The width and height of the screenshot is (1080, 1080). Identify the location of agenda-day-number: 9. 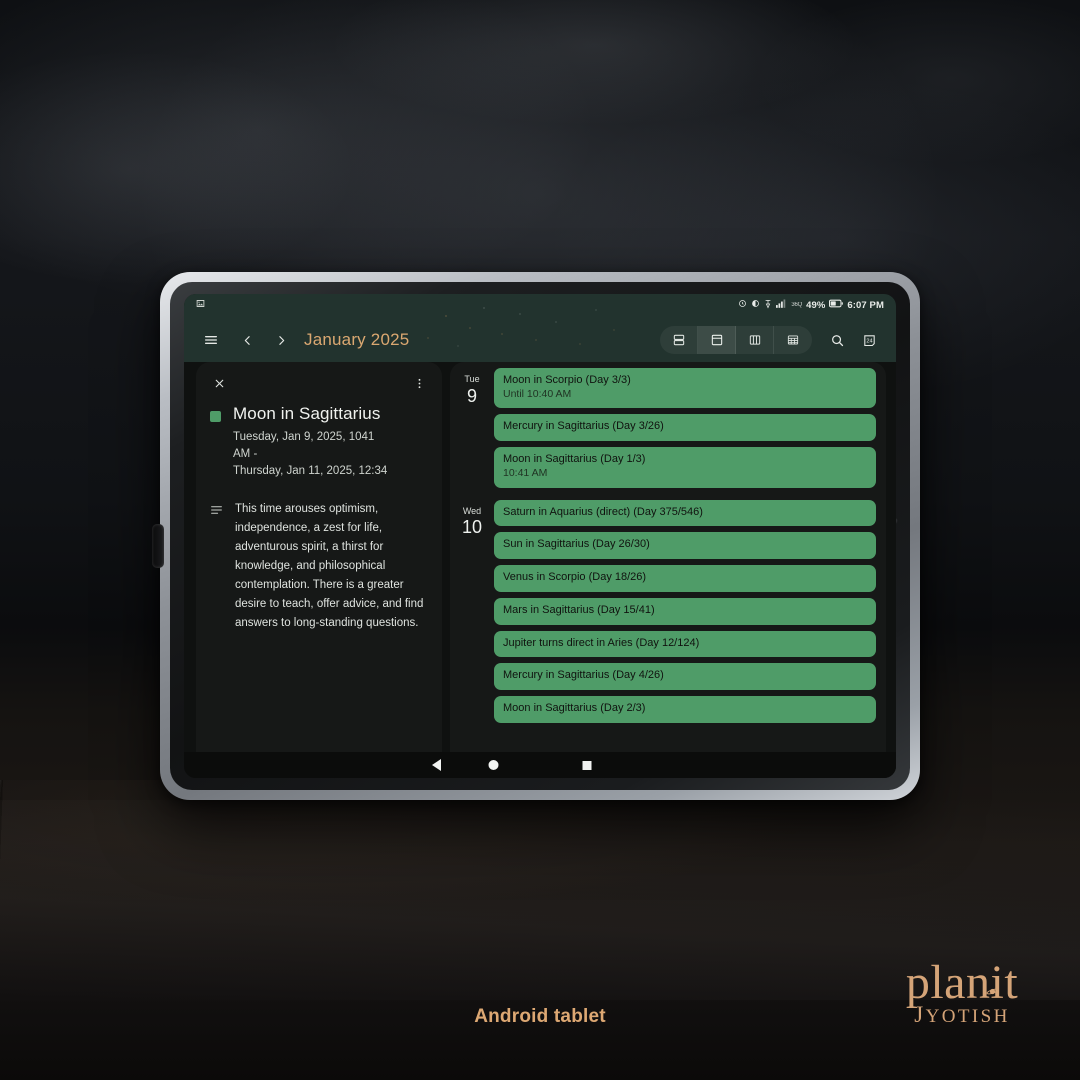
(471, 395).